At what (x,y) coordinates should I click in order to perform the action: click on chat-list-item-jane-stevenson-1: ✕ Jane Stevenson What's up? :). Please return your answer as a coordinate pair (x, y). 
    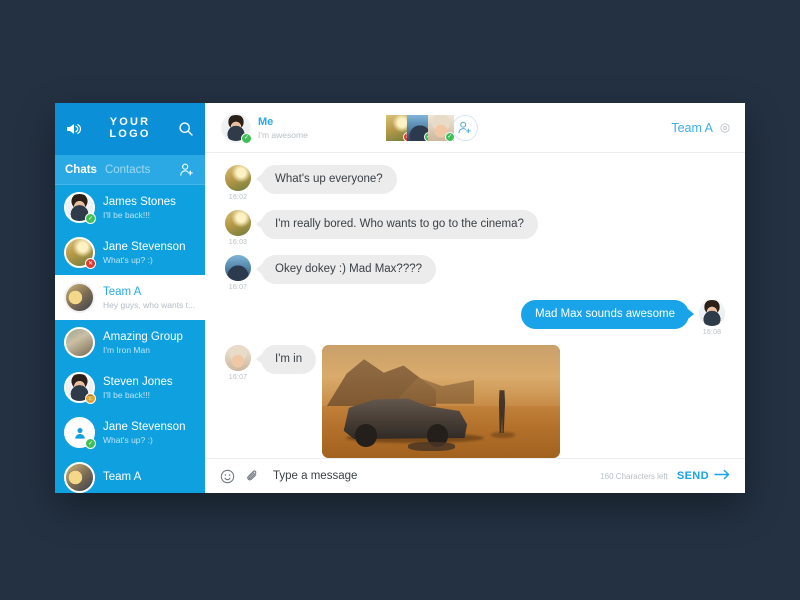
    Looking at the image, I should click on (130, 252).